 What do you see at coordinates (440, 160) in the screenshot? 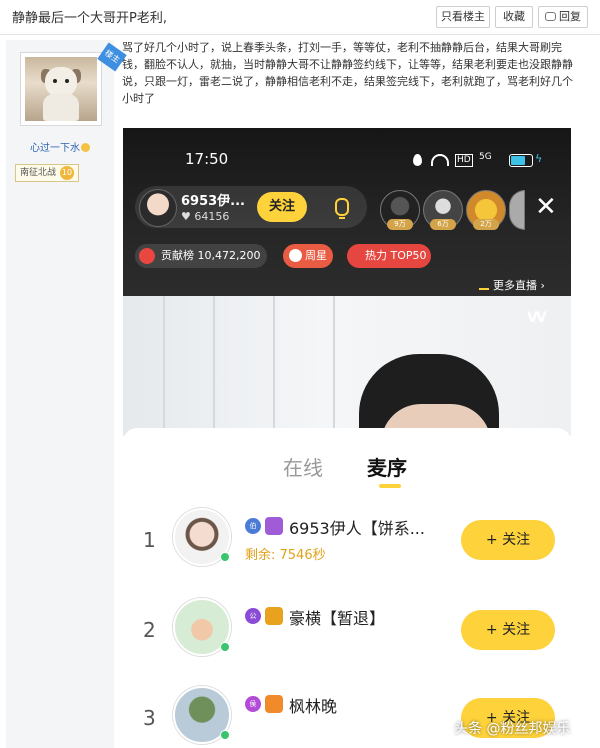
I see `wifi-icon` at bounding box center [440, 160].